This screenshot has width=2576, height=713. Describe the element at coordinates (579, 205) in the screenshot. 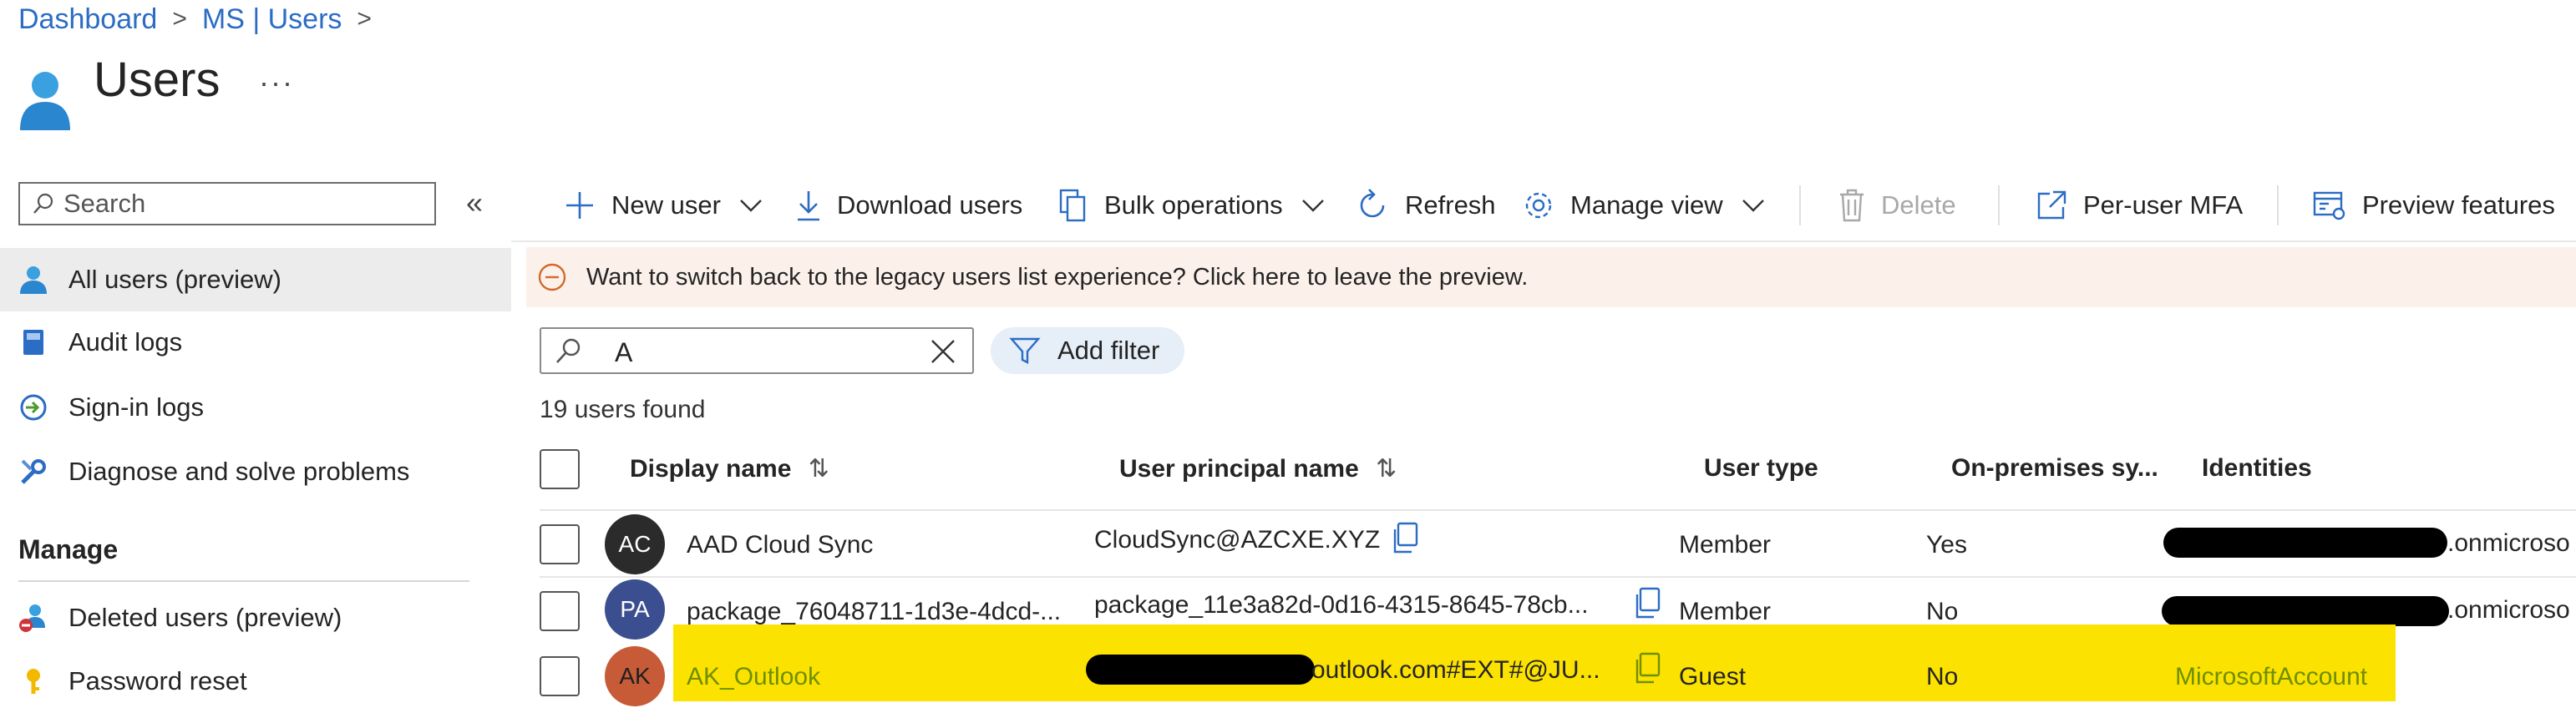

I see `plus-icon` at that location.